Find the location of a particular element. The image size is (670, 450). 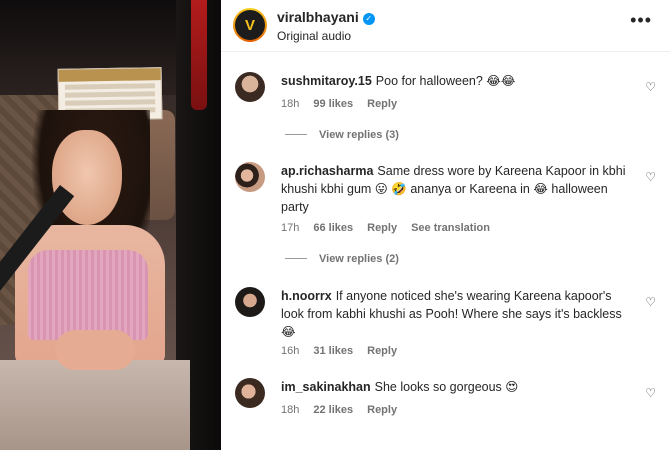

comment-time: 16h is located at coordinates (290, 351).